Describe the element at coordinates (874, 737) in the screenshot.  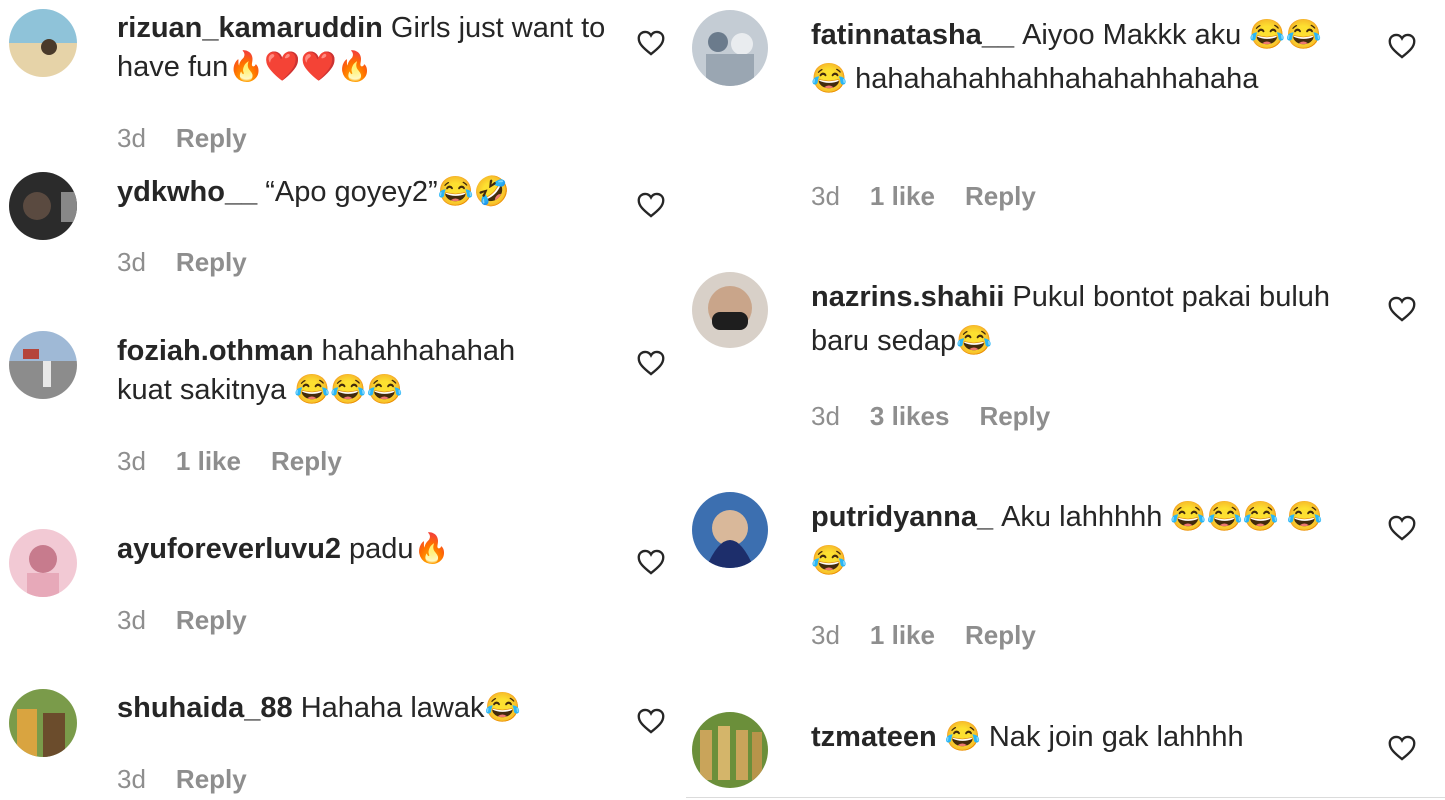
I see `comment-username: tzmateen` at that location.